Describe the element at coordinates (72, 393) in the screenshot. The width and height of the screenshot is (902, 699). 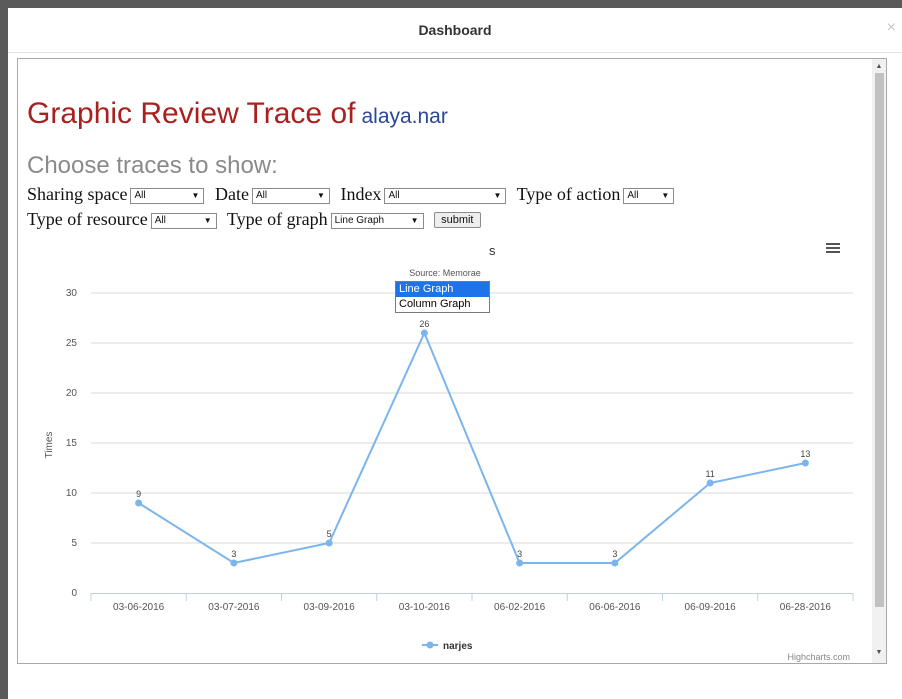
I see `y-tick-label: 20` at that location.